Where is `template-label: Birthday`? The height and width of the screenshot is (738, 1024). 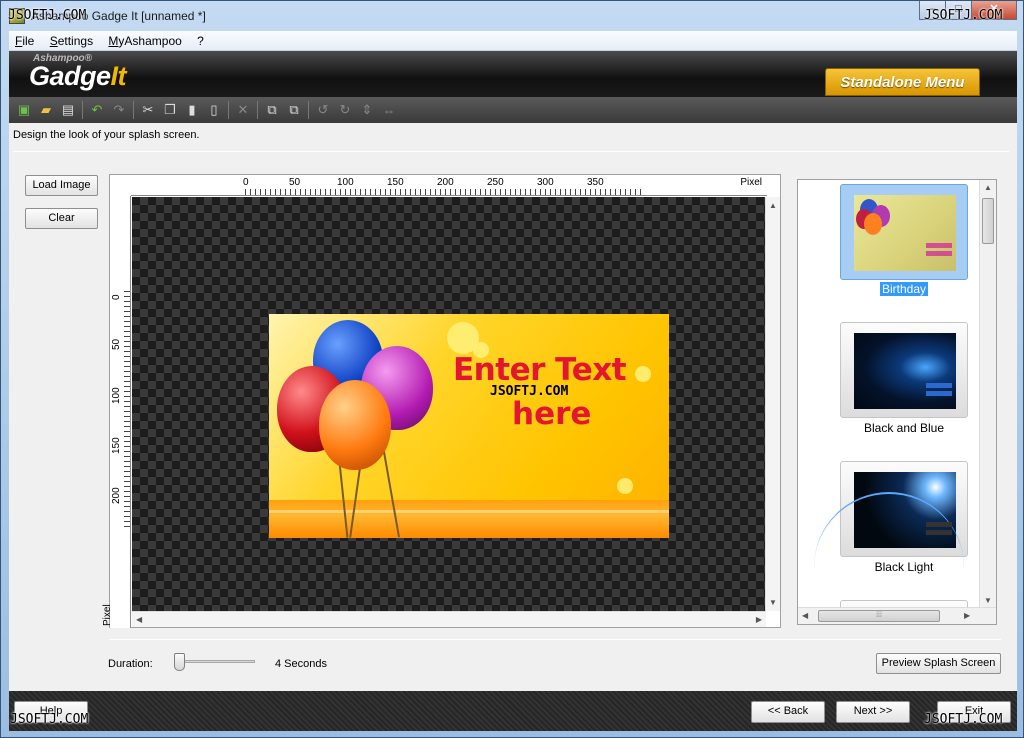 template-label: Birthday is located at coordinates (897, 289).